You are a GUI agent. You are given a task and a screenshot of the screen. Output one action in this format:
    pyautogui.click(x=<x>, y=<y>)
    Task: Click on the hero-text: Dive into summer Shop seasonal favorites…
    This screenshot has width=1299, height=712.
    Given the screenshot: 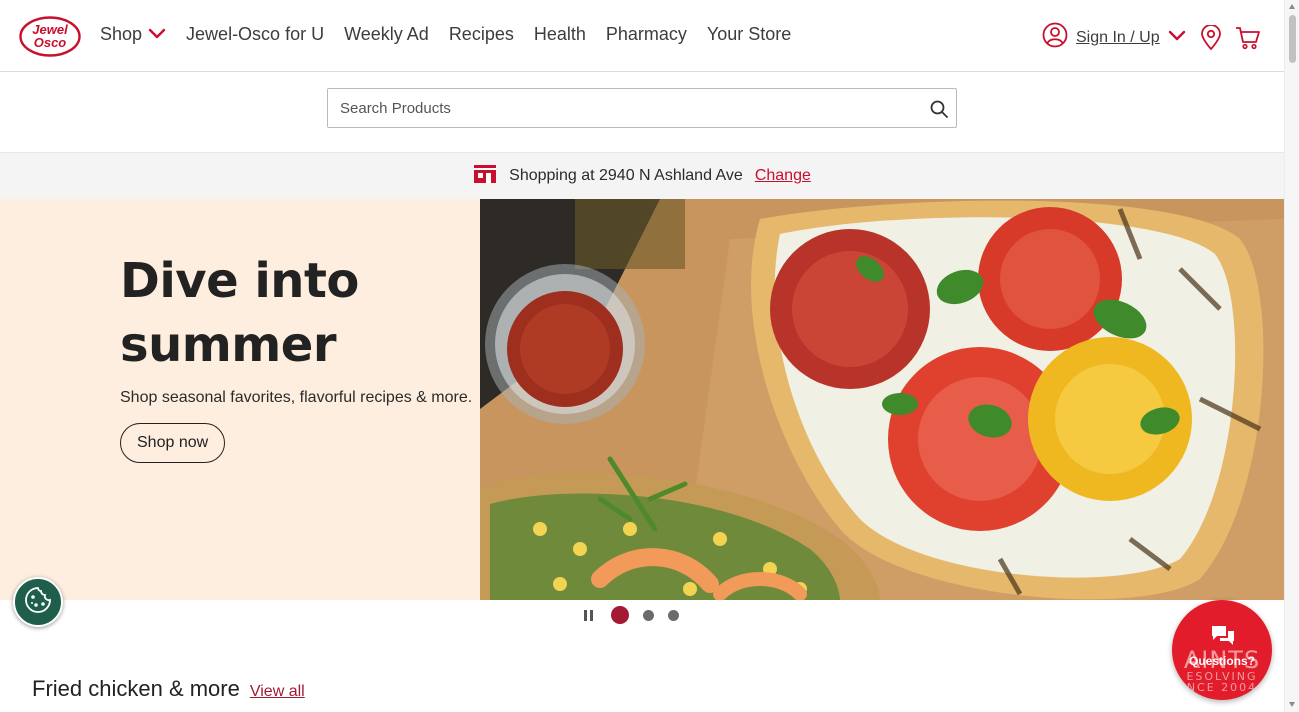 What is the action you would take?
    pyautogui.click(x=300, y=356)
    